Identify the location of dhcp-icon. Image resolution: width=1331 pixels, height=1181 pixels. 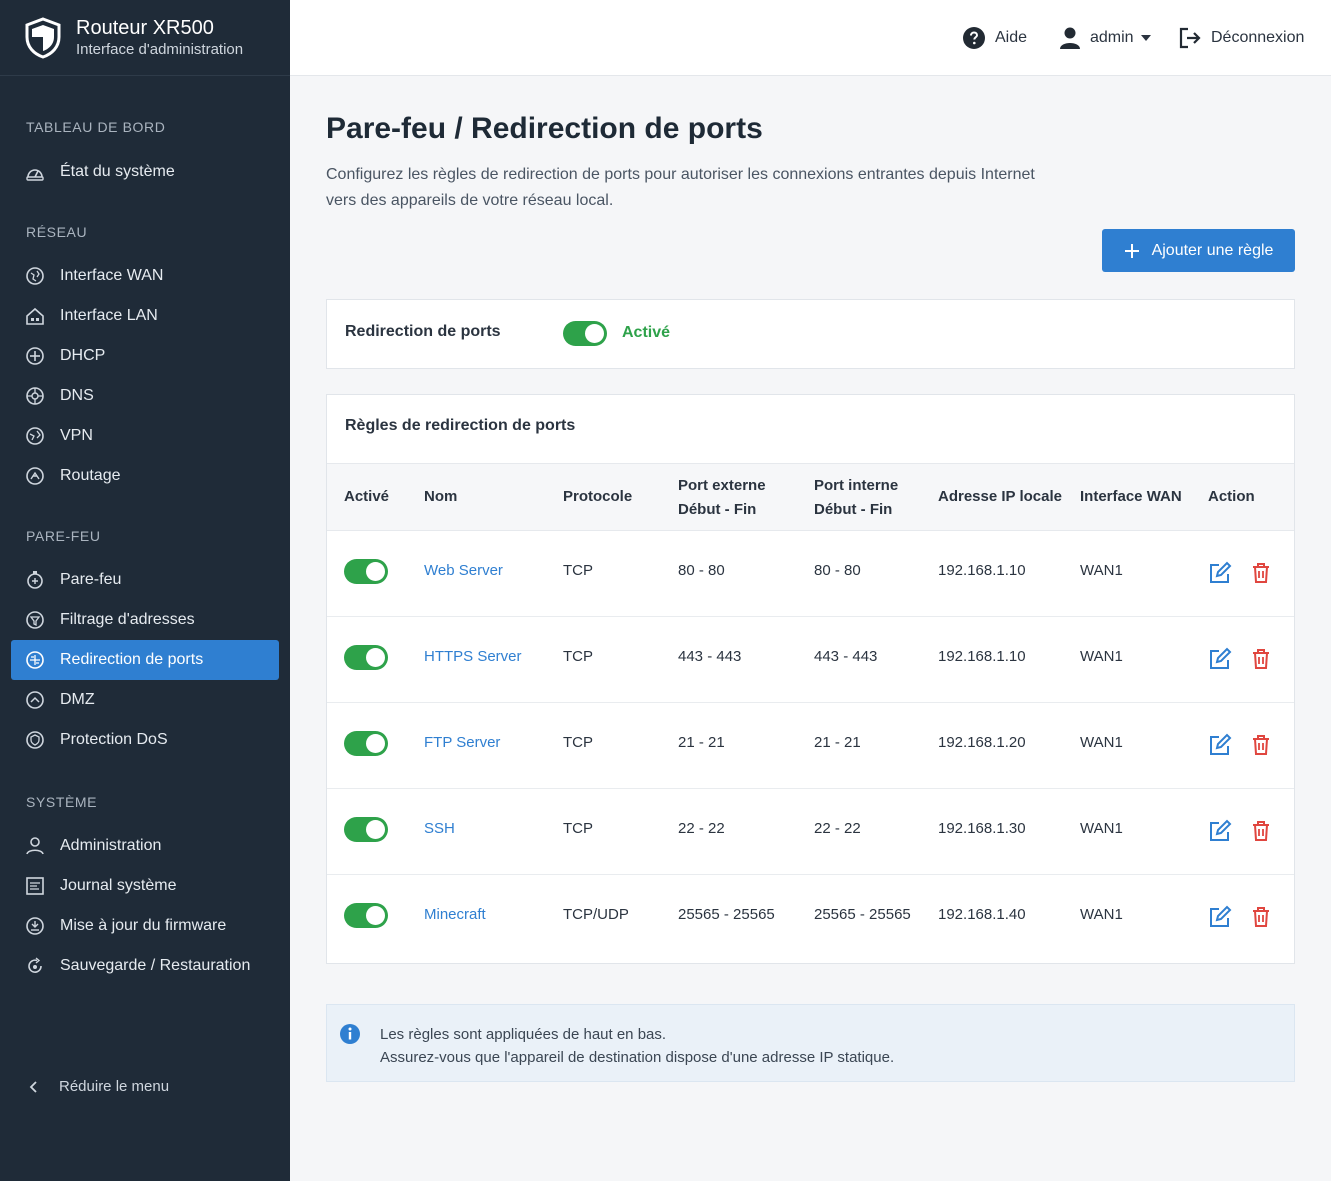
(35, 356).